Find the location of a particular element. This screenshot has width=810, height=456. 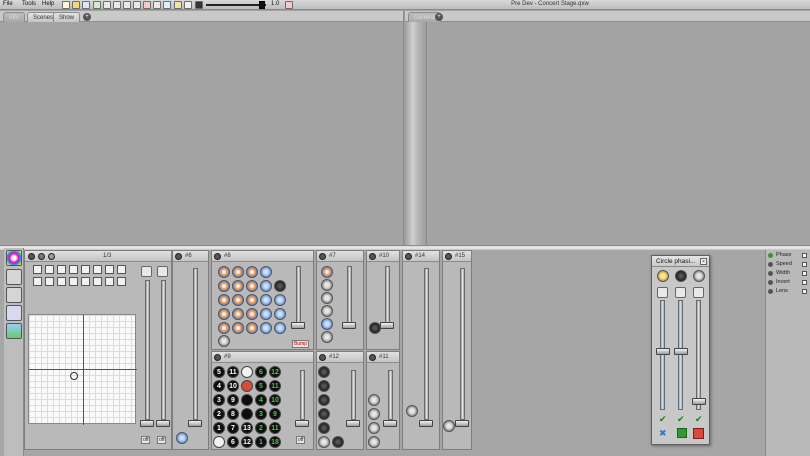

color-wheel-icon is located at coordinates (14, 258).